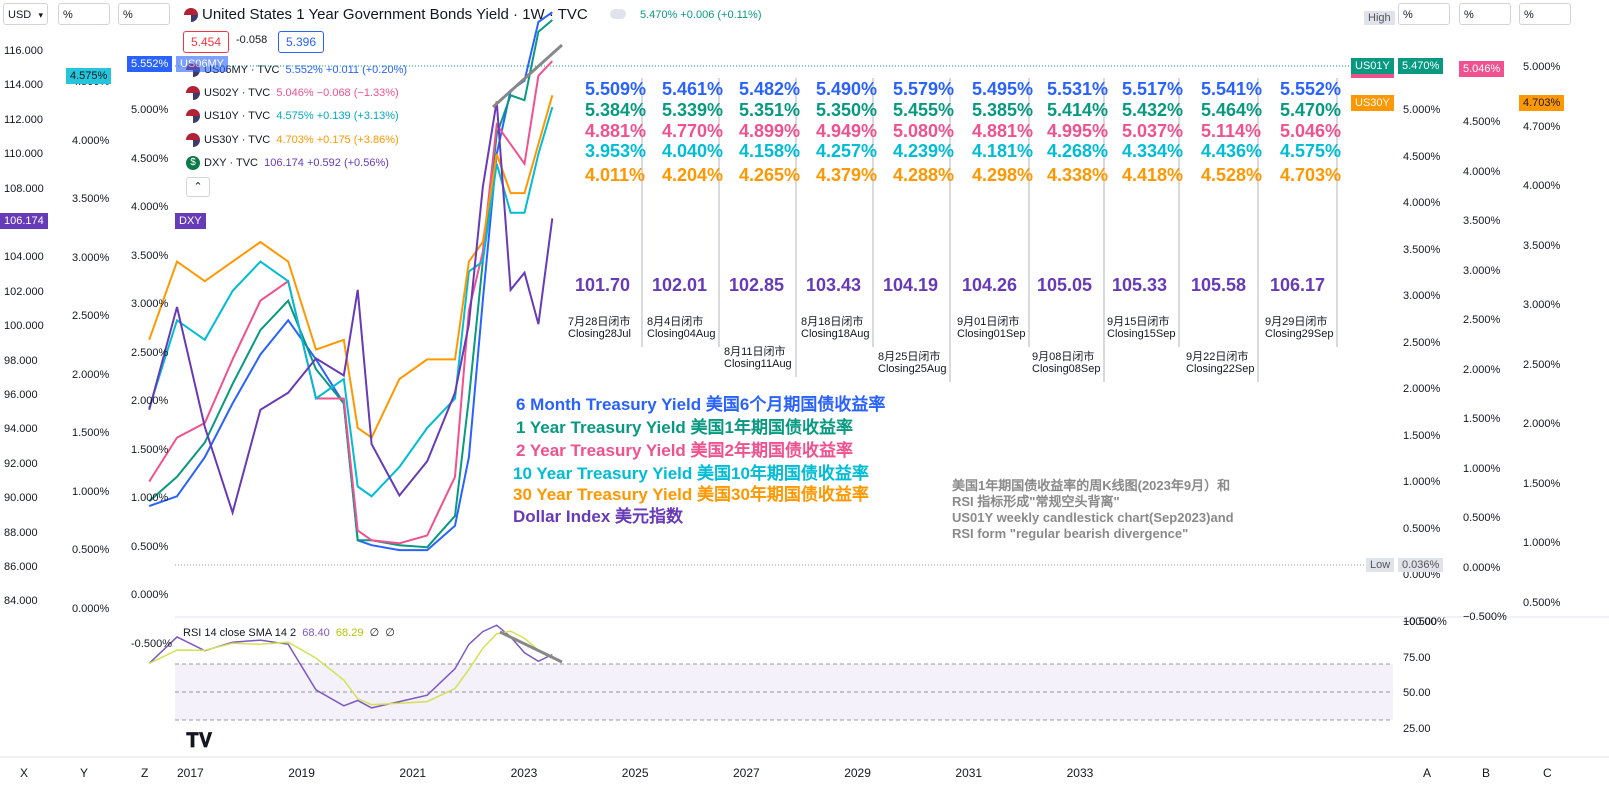  What do you see at coordinates (770, 151) in the screenshot?
I see `table-cell-us10y: 4.158%` at bounding box center [770, 151].